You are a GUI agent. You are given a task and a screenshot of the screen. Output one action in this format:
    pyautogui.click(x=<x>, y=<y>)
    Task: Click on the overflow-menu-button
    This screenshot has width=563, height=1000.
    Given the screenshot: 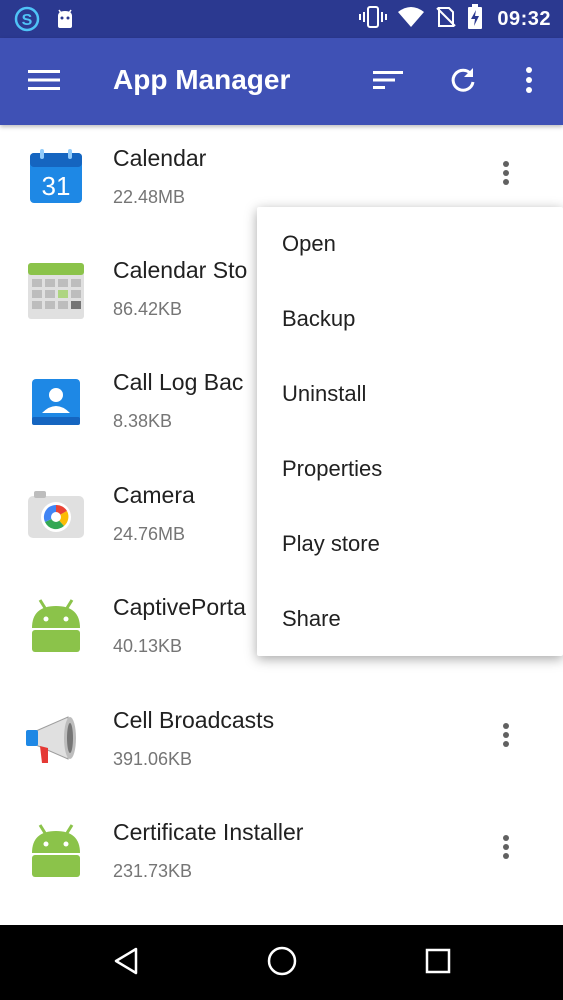 What is the action you would take?
    pyautogui.click(x=529, y=82)
    